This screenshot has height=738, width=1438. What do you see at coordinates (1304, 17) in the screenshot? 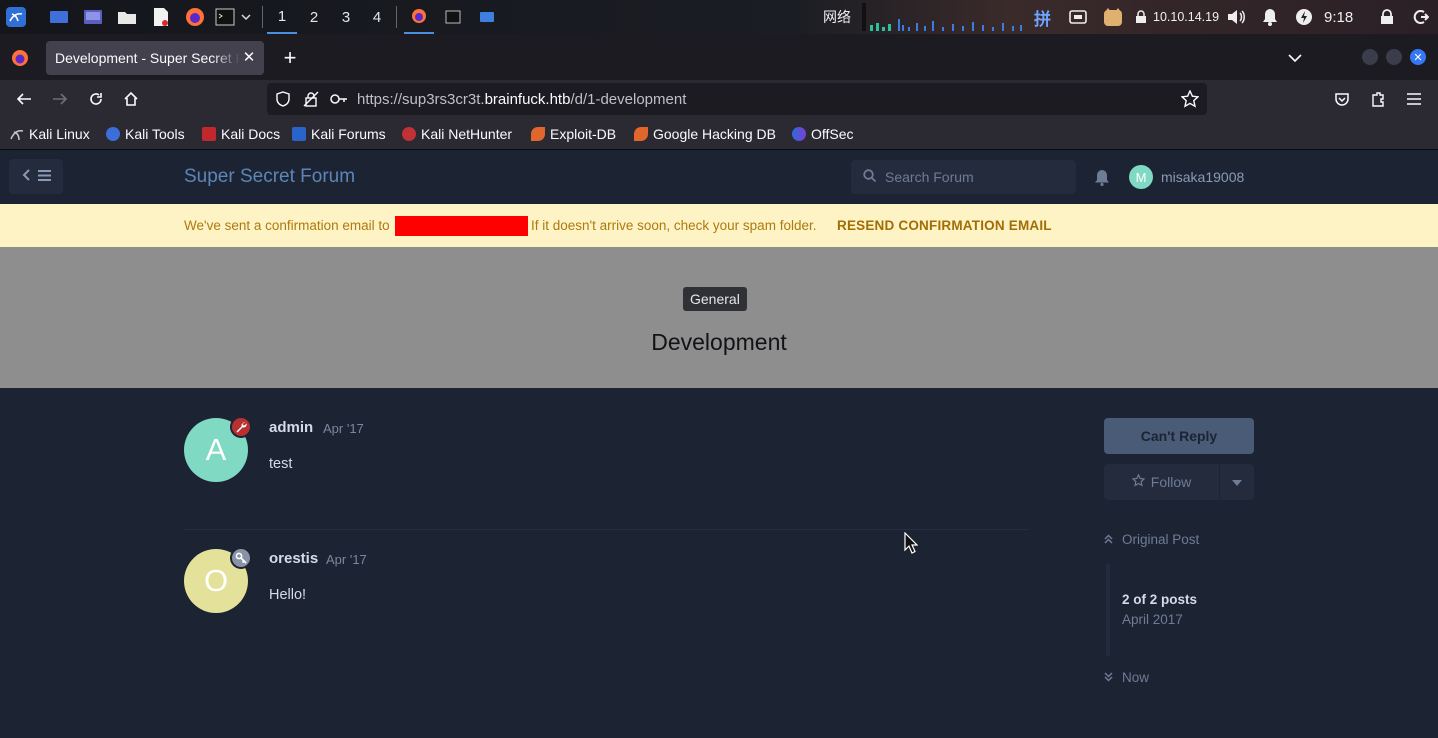
I see `power-manager-icon` at bounding box center [1304, 17].